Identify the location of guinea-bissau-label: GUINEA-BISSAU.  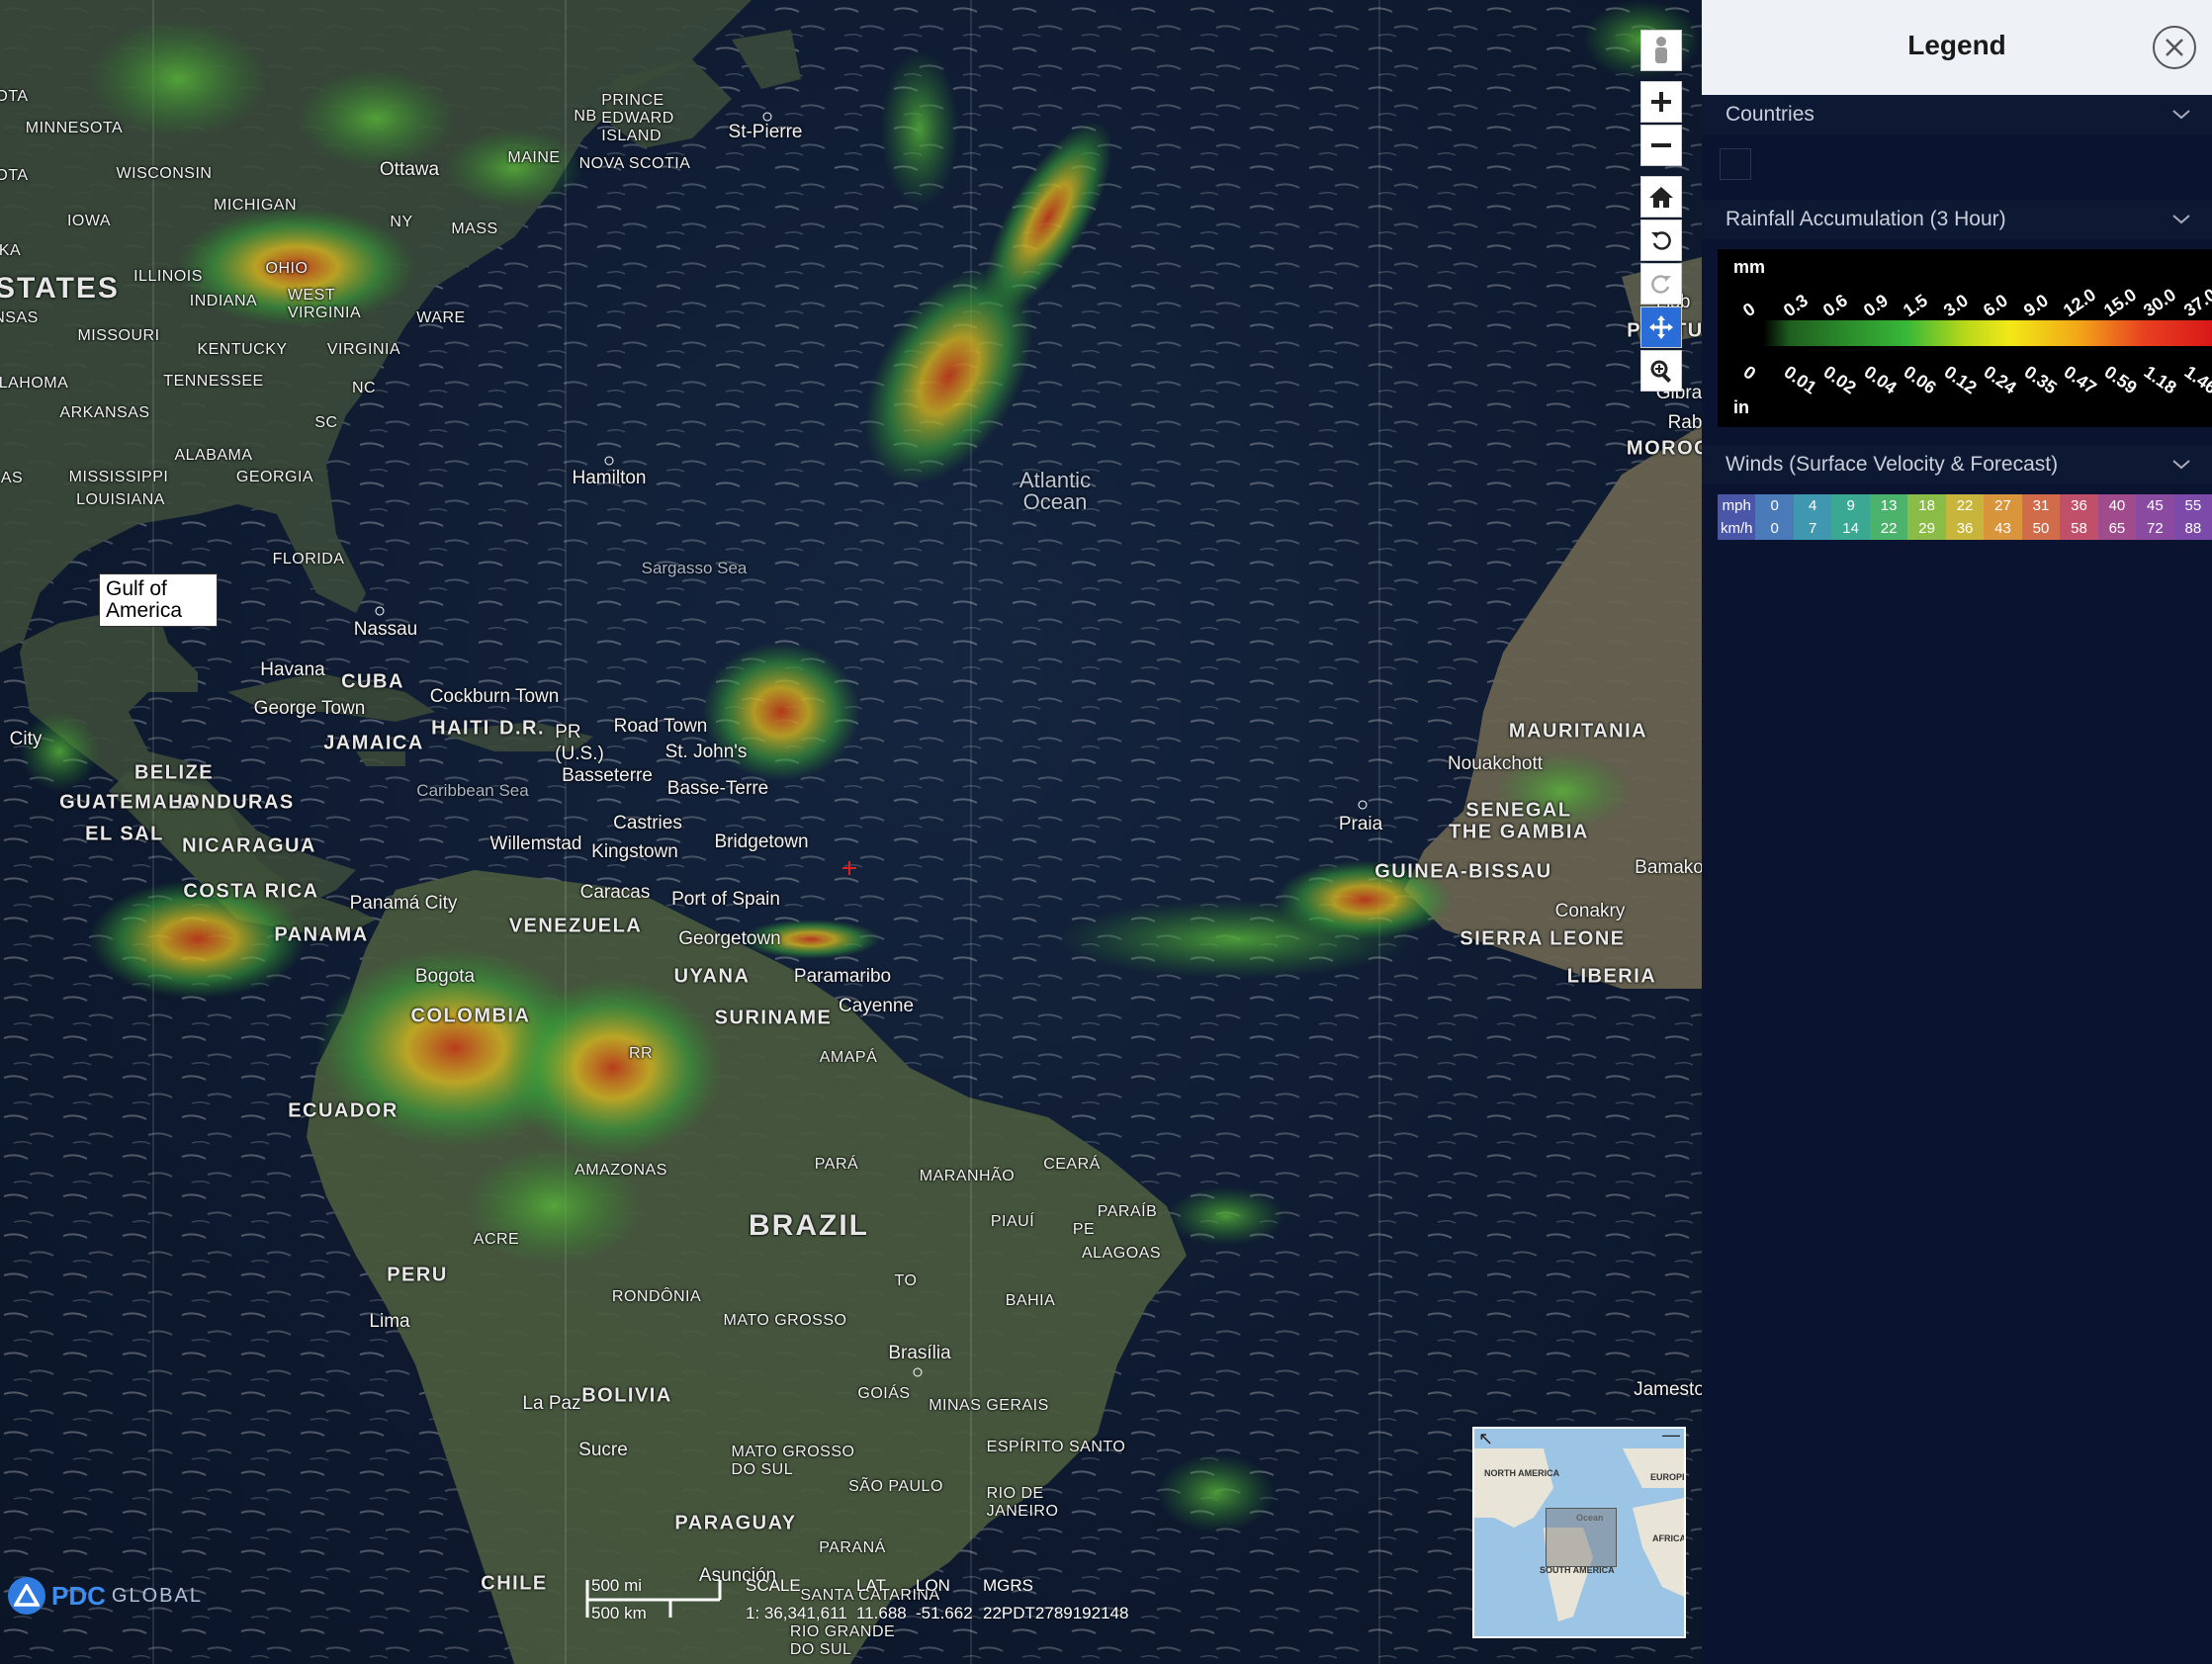
(1463, 871).